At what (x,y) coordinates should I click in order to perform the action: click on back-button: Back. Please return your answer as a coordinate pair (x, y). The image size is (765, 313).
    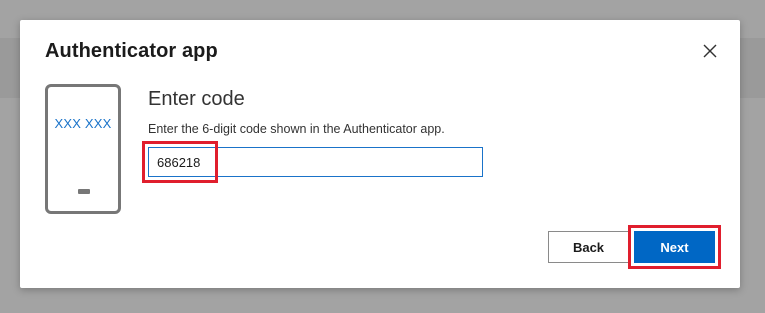
    Looking at the image, I should click on (588, 247).